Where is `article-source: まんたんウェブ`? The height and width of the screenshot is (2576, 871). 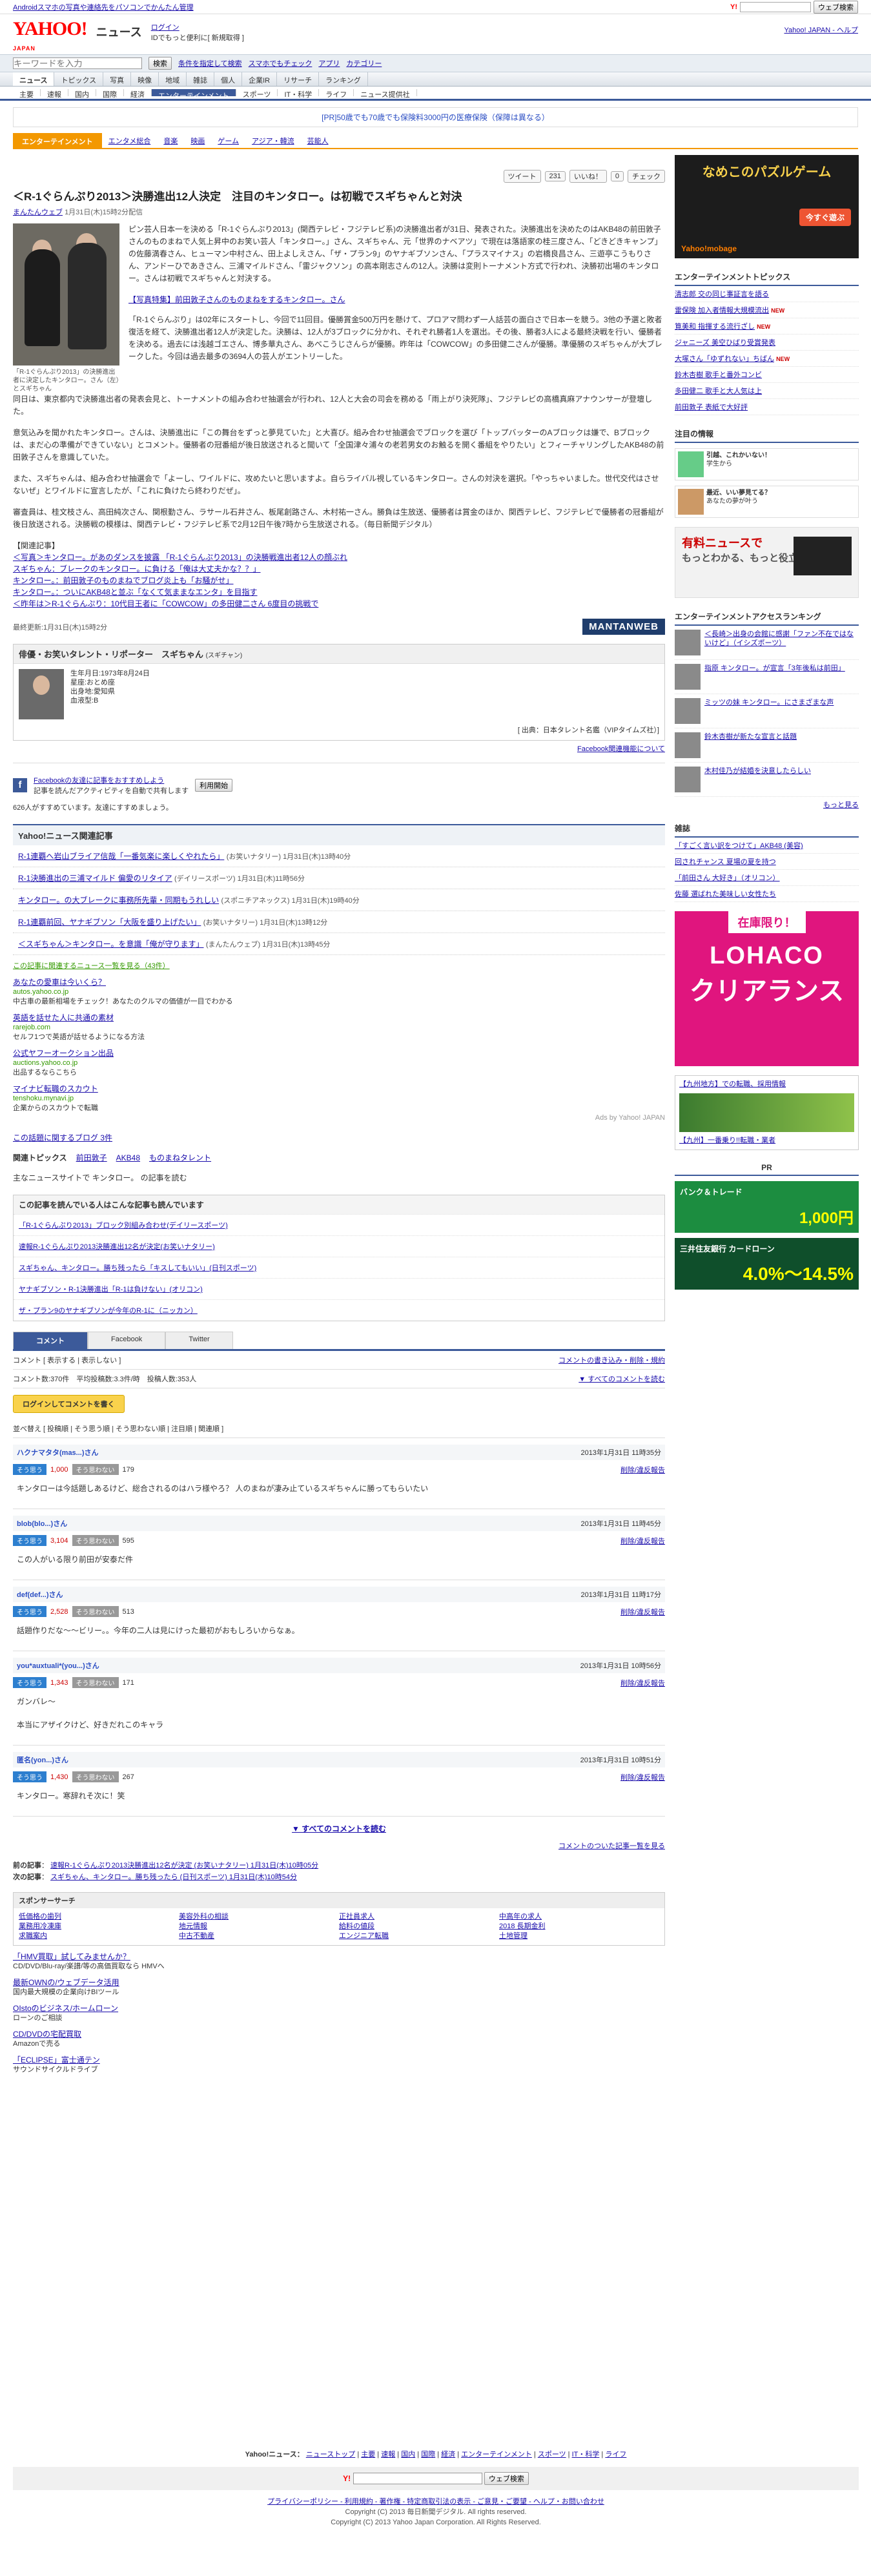 article-source: まんたんウェブ is located at coordinates (38, 212).